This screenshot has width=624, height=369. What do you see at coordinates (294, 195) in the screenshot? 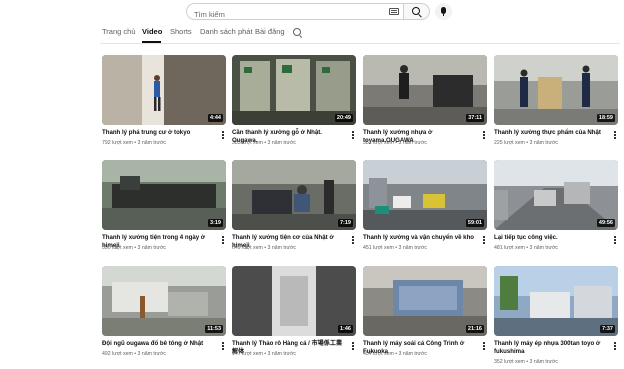
I see `video-thumbnail: 7:19` at bounding box center [294, 195].